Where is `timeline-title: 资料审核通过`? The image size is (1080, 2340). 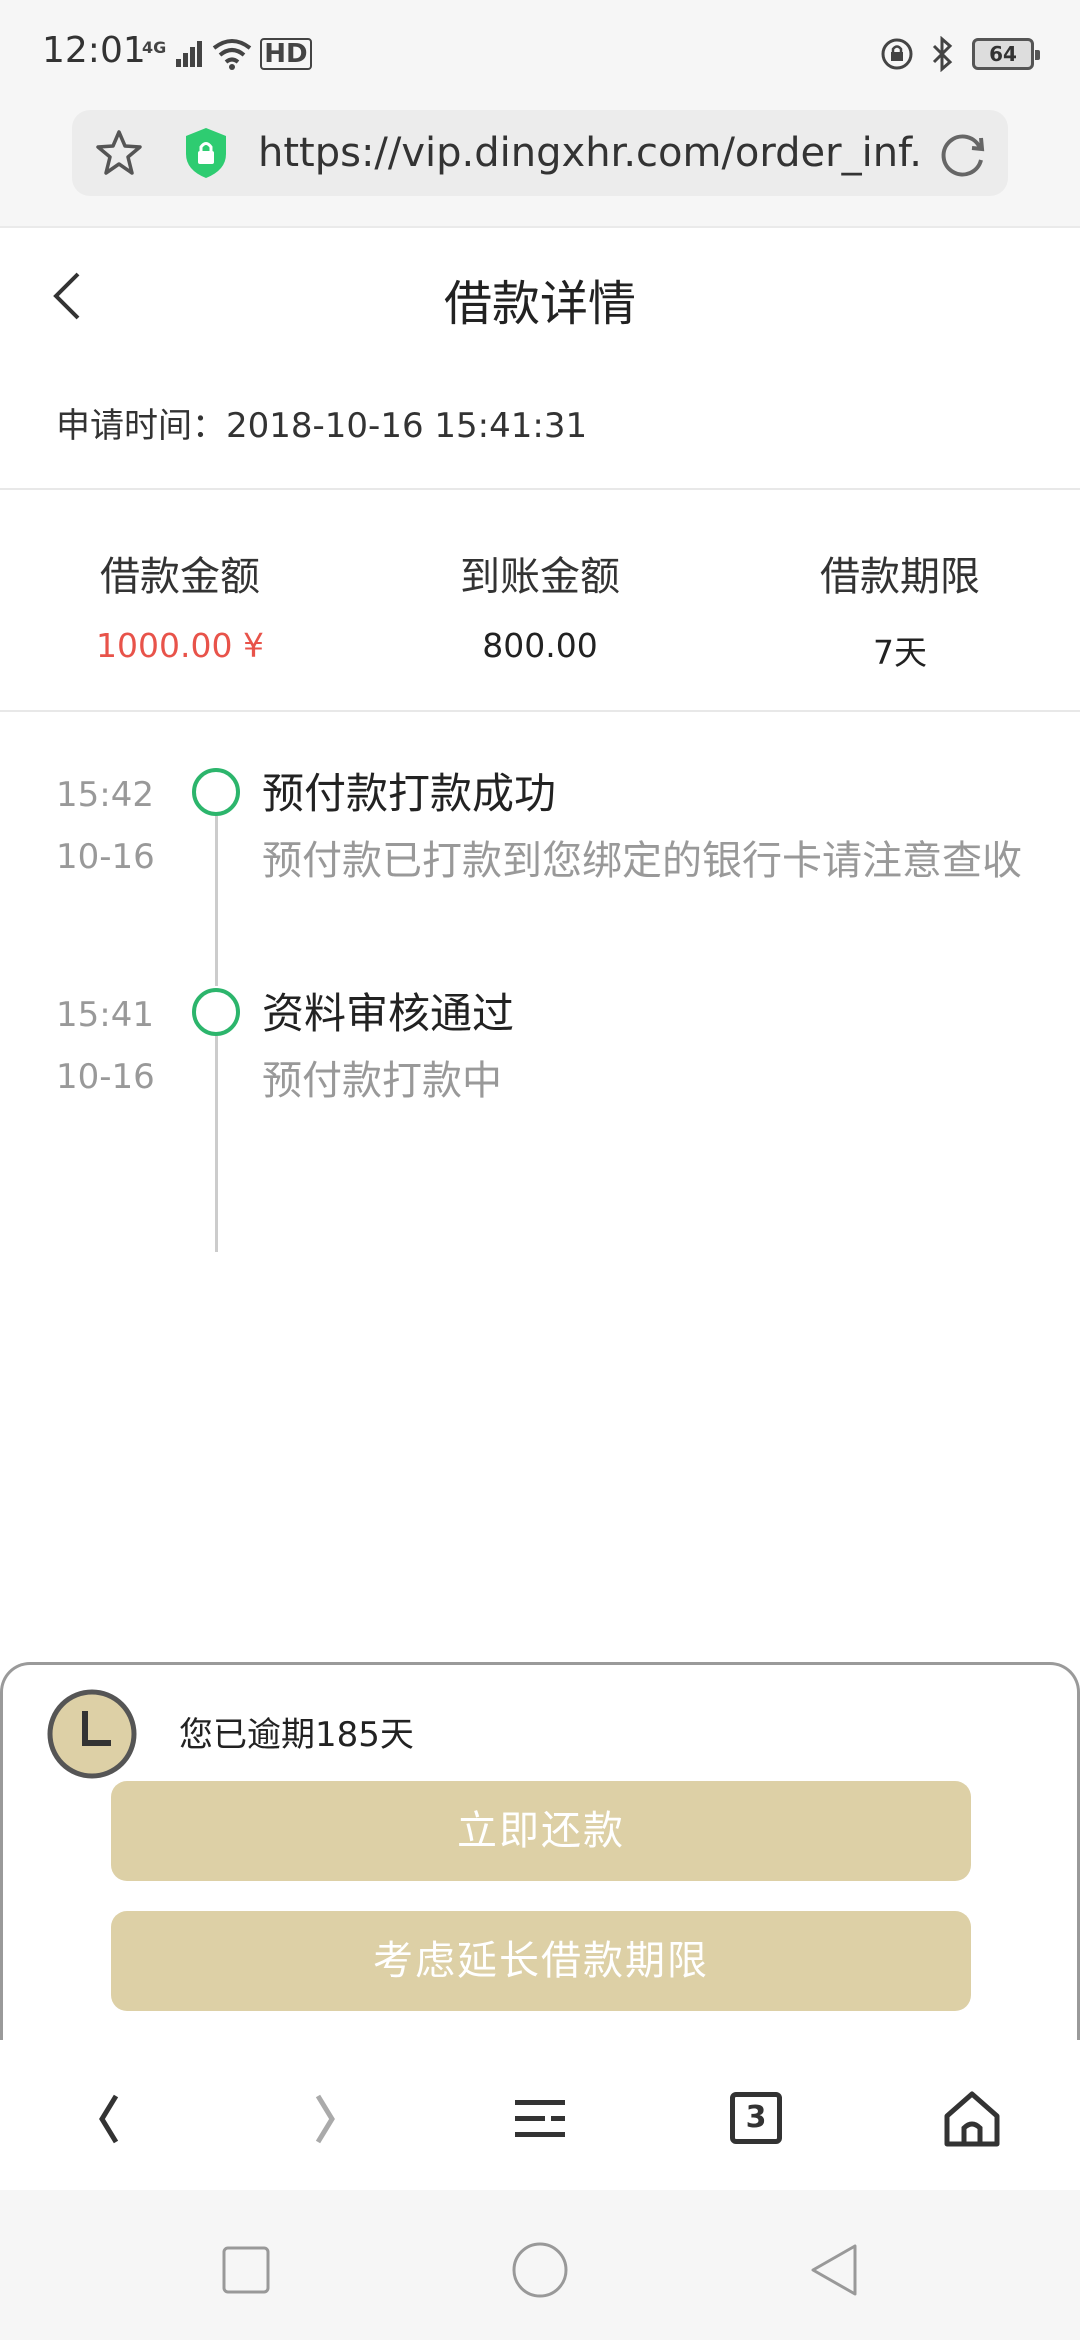
timeline-title: 资料审核通过 is located at coordinates (388, 1013).